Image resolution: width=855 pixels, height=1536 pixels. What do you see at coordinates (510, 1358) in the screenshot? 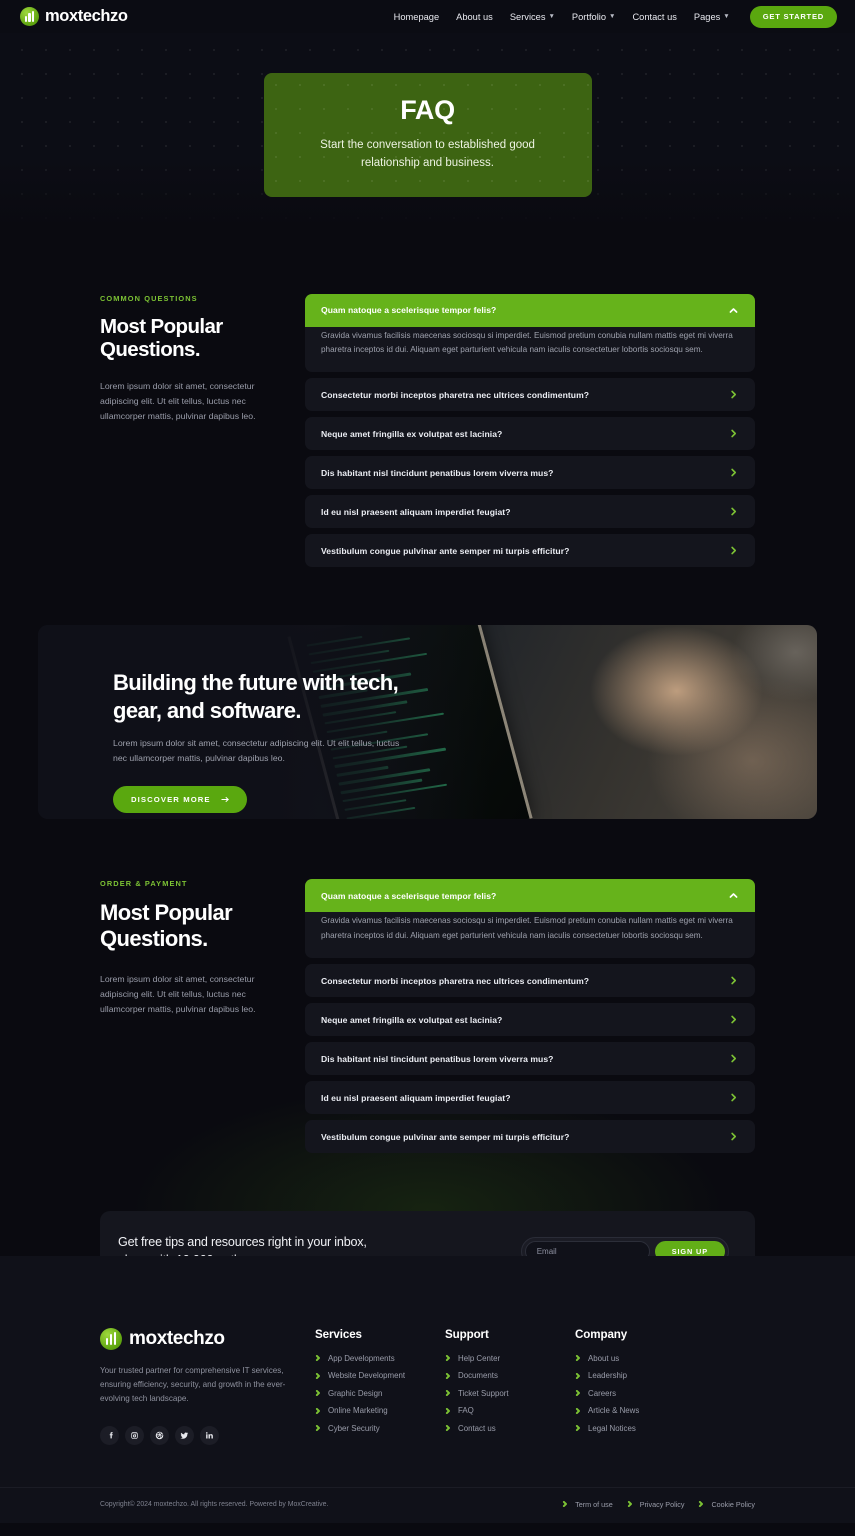
I see `footer-link: Help Center` at bounding box center [510, 1358].